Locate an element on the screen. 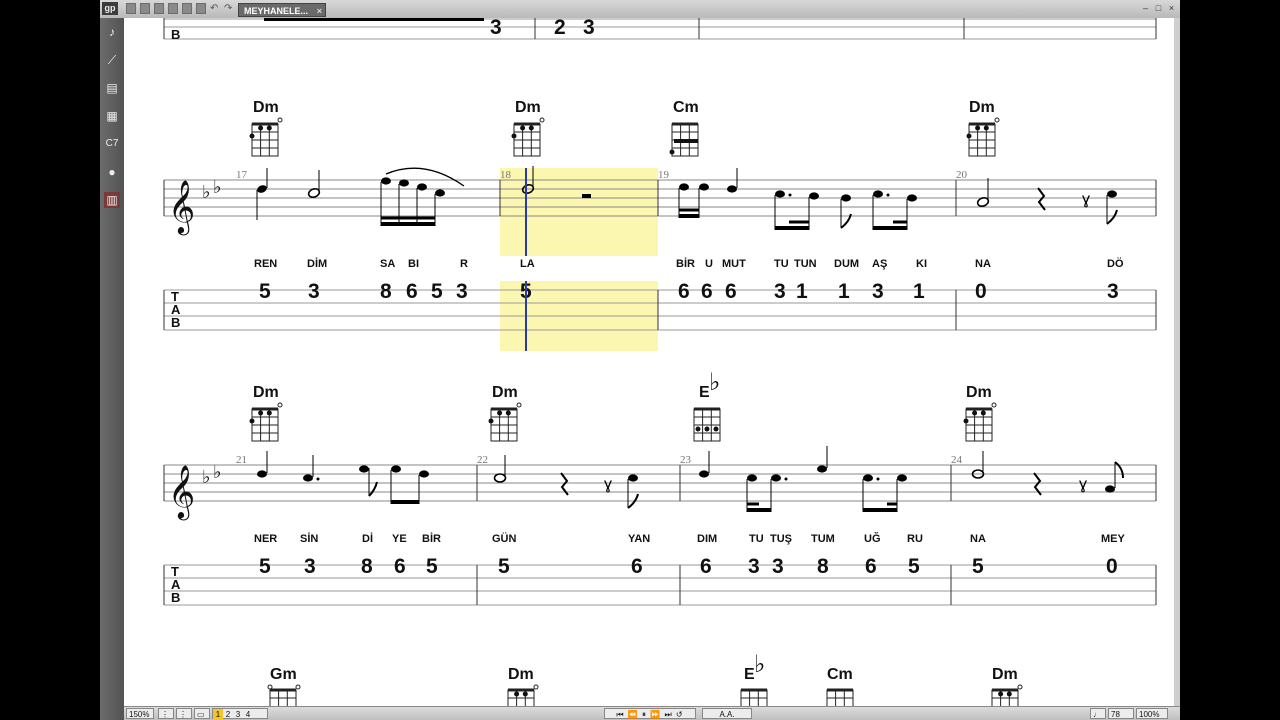  mixer-icon: ▤ is located at coordinates (112, 88).